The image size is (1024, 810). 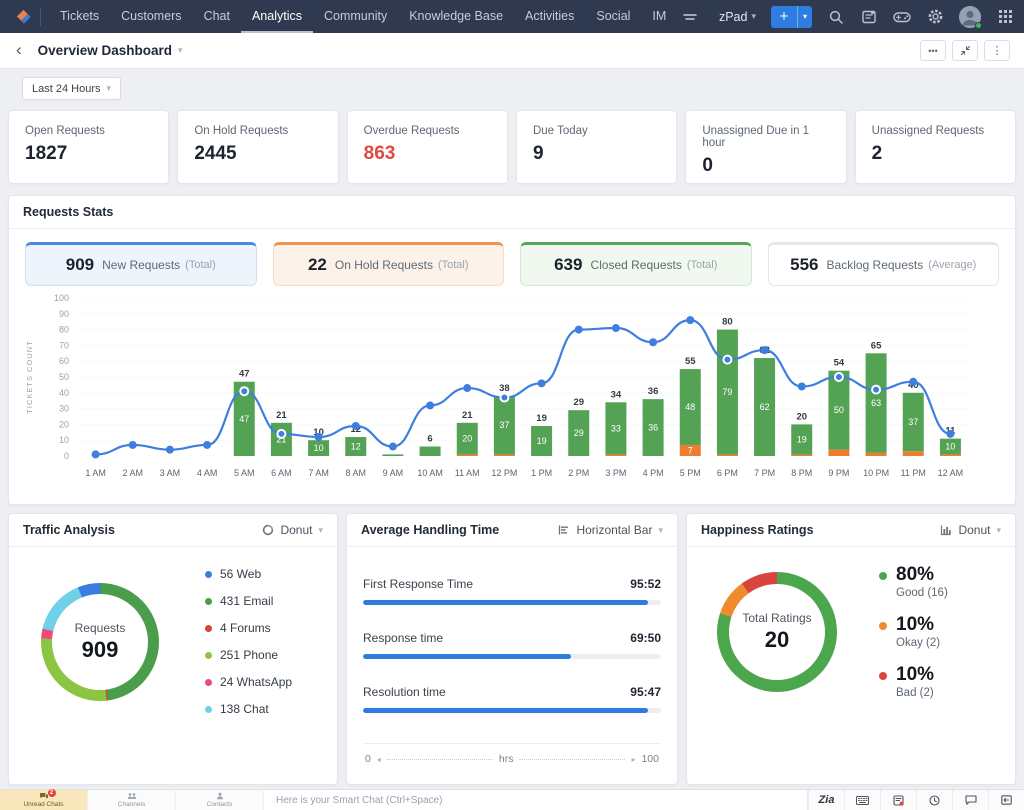 I want to click on add-new-dropdown: ▾, so click(x=804, y=16).